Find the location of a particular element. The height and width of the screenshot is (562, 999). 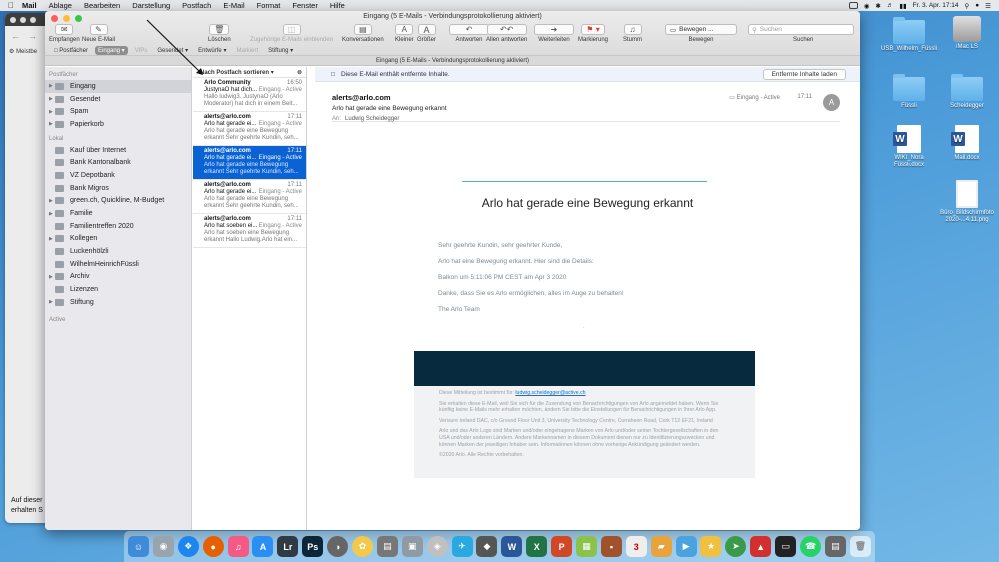

app-icon: ▪ is located at coordinates (611, 546).